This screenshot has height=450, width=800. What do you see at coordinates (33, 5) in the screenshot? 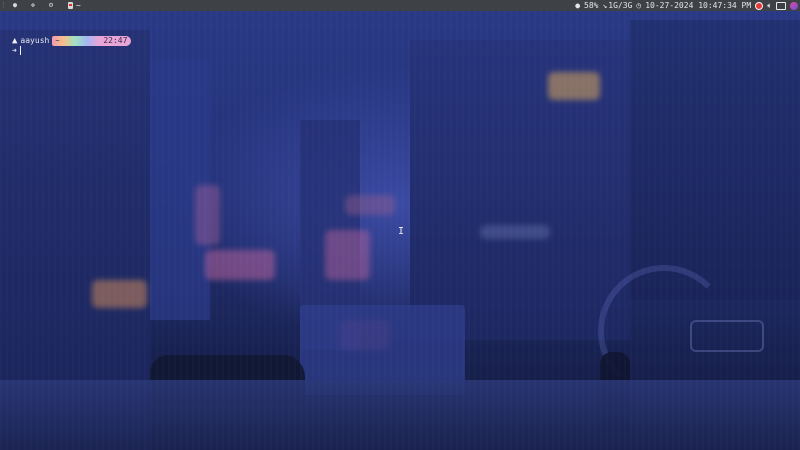
I see `workspace-2-icon: ✥` at bounding box center [33, 5].